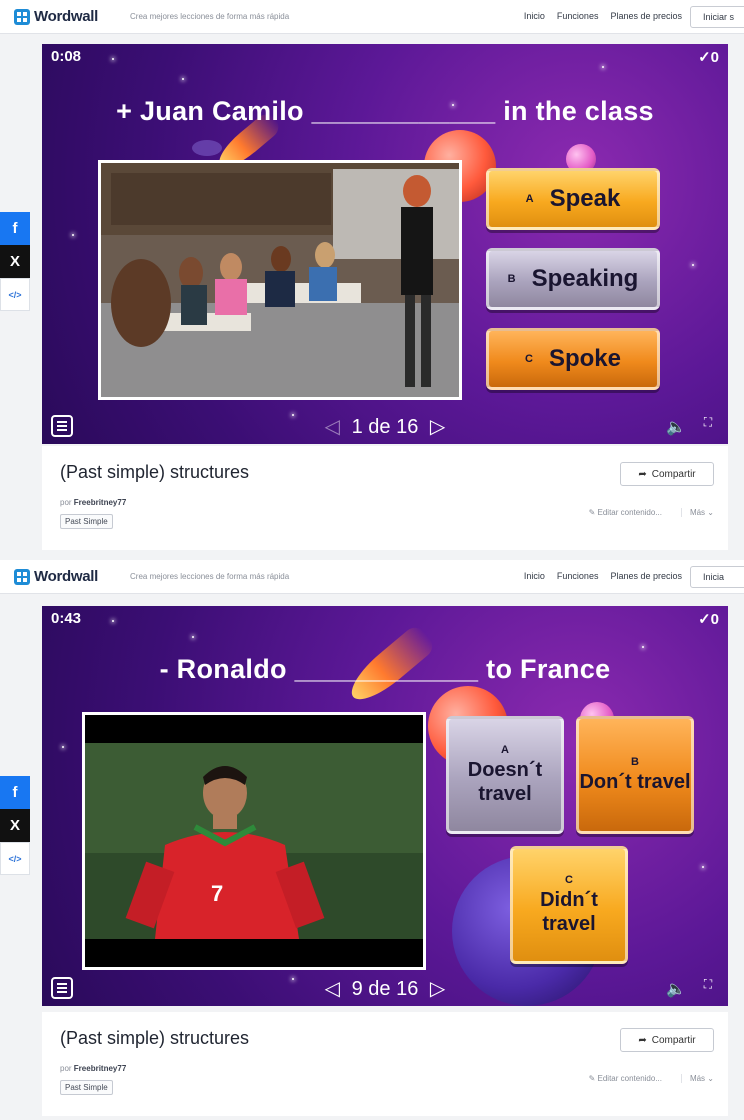 The image size is (744, 1120). I want to click on more-label: Más, so click(697, 1078).